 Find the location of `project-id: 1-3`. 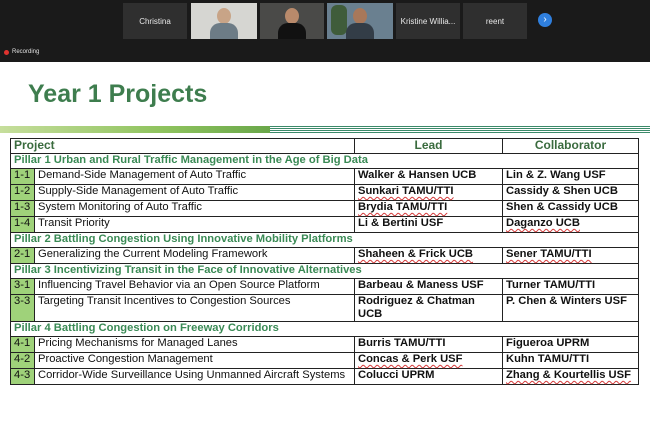

project-id: 1-3 is located at coordinates (22, 208).